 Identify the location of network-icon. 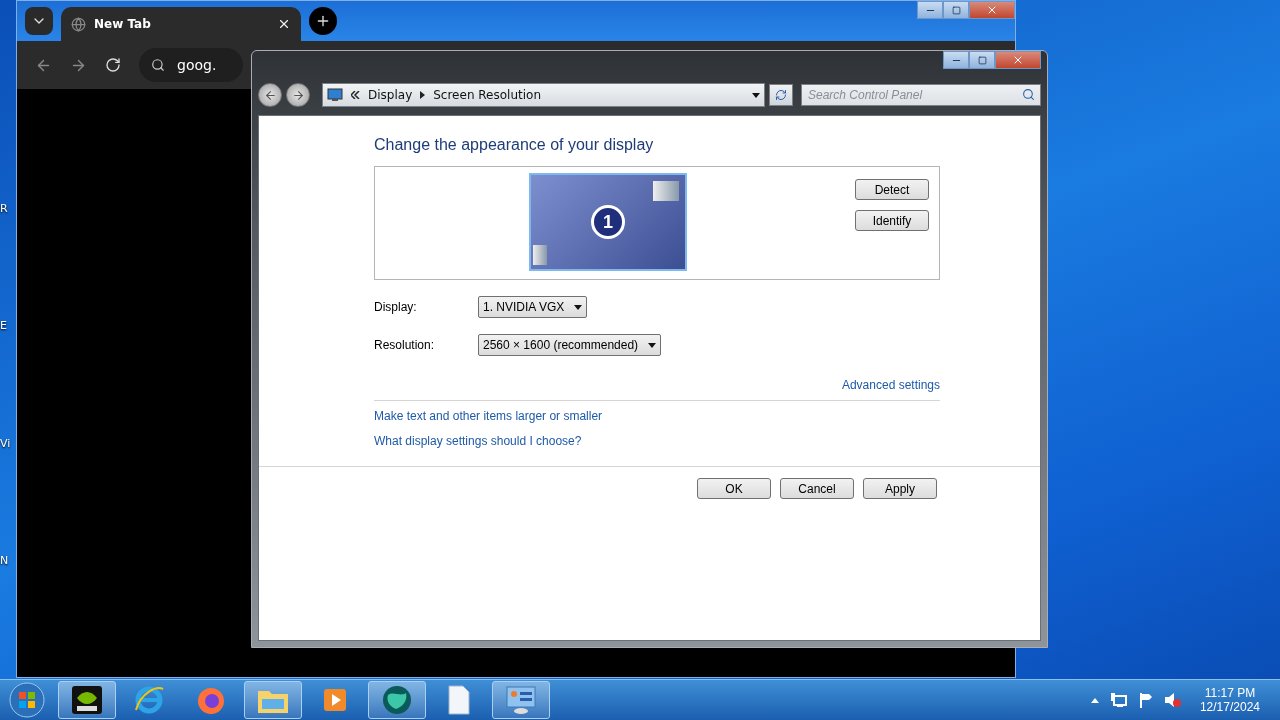
(1118, 700).